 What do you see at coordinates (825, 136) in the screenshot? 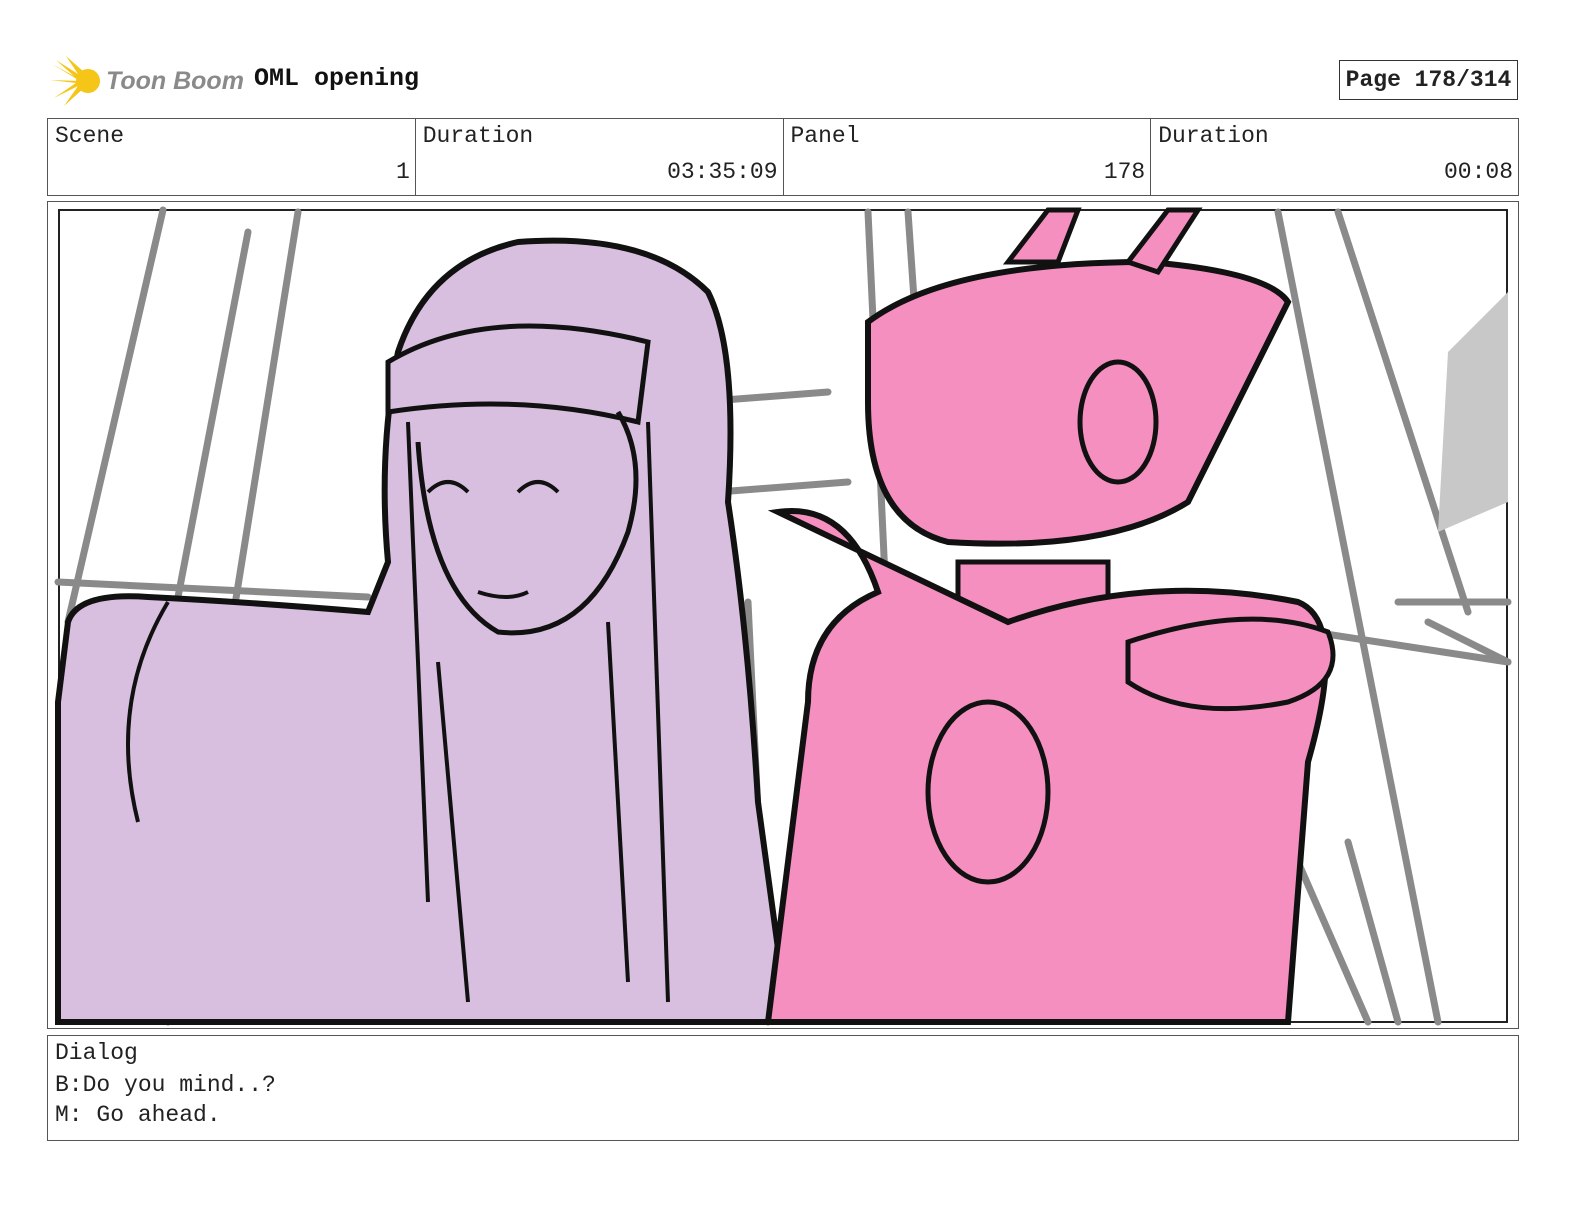
I see `panel-label: Panel` at bounding box center [825, 136].